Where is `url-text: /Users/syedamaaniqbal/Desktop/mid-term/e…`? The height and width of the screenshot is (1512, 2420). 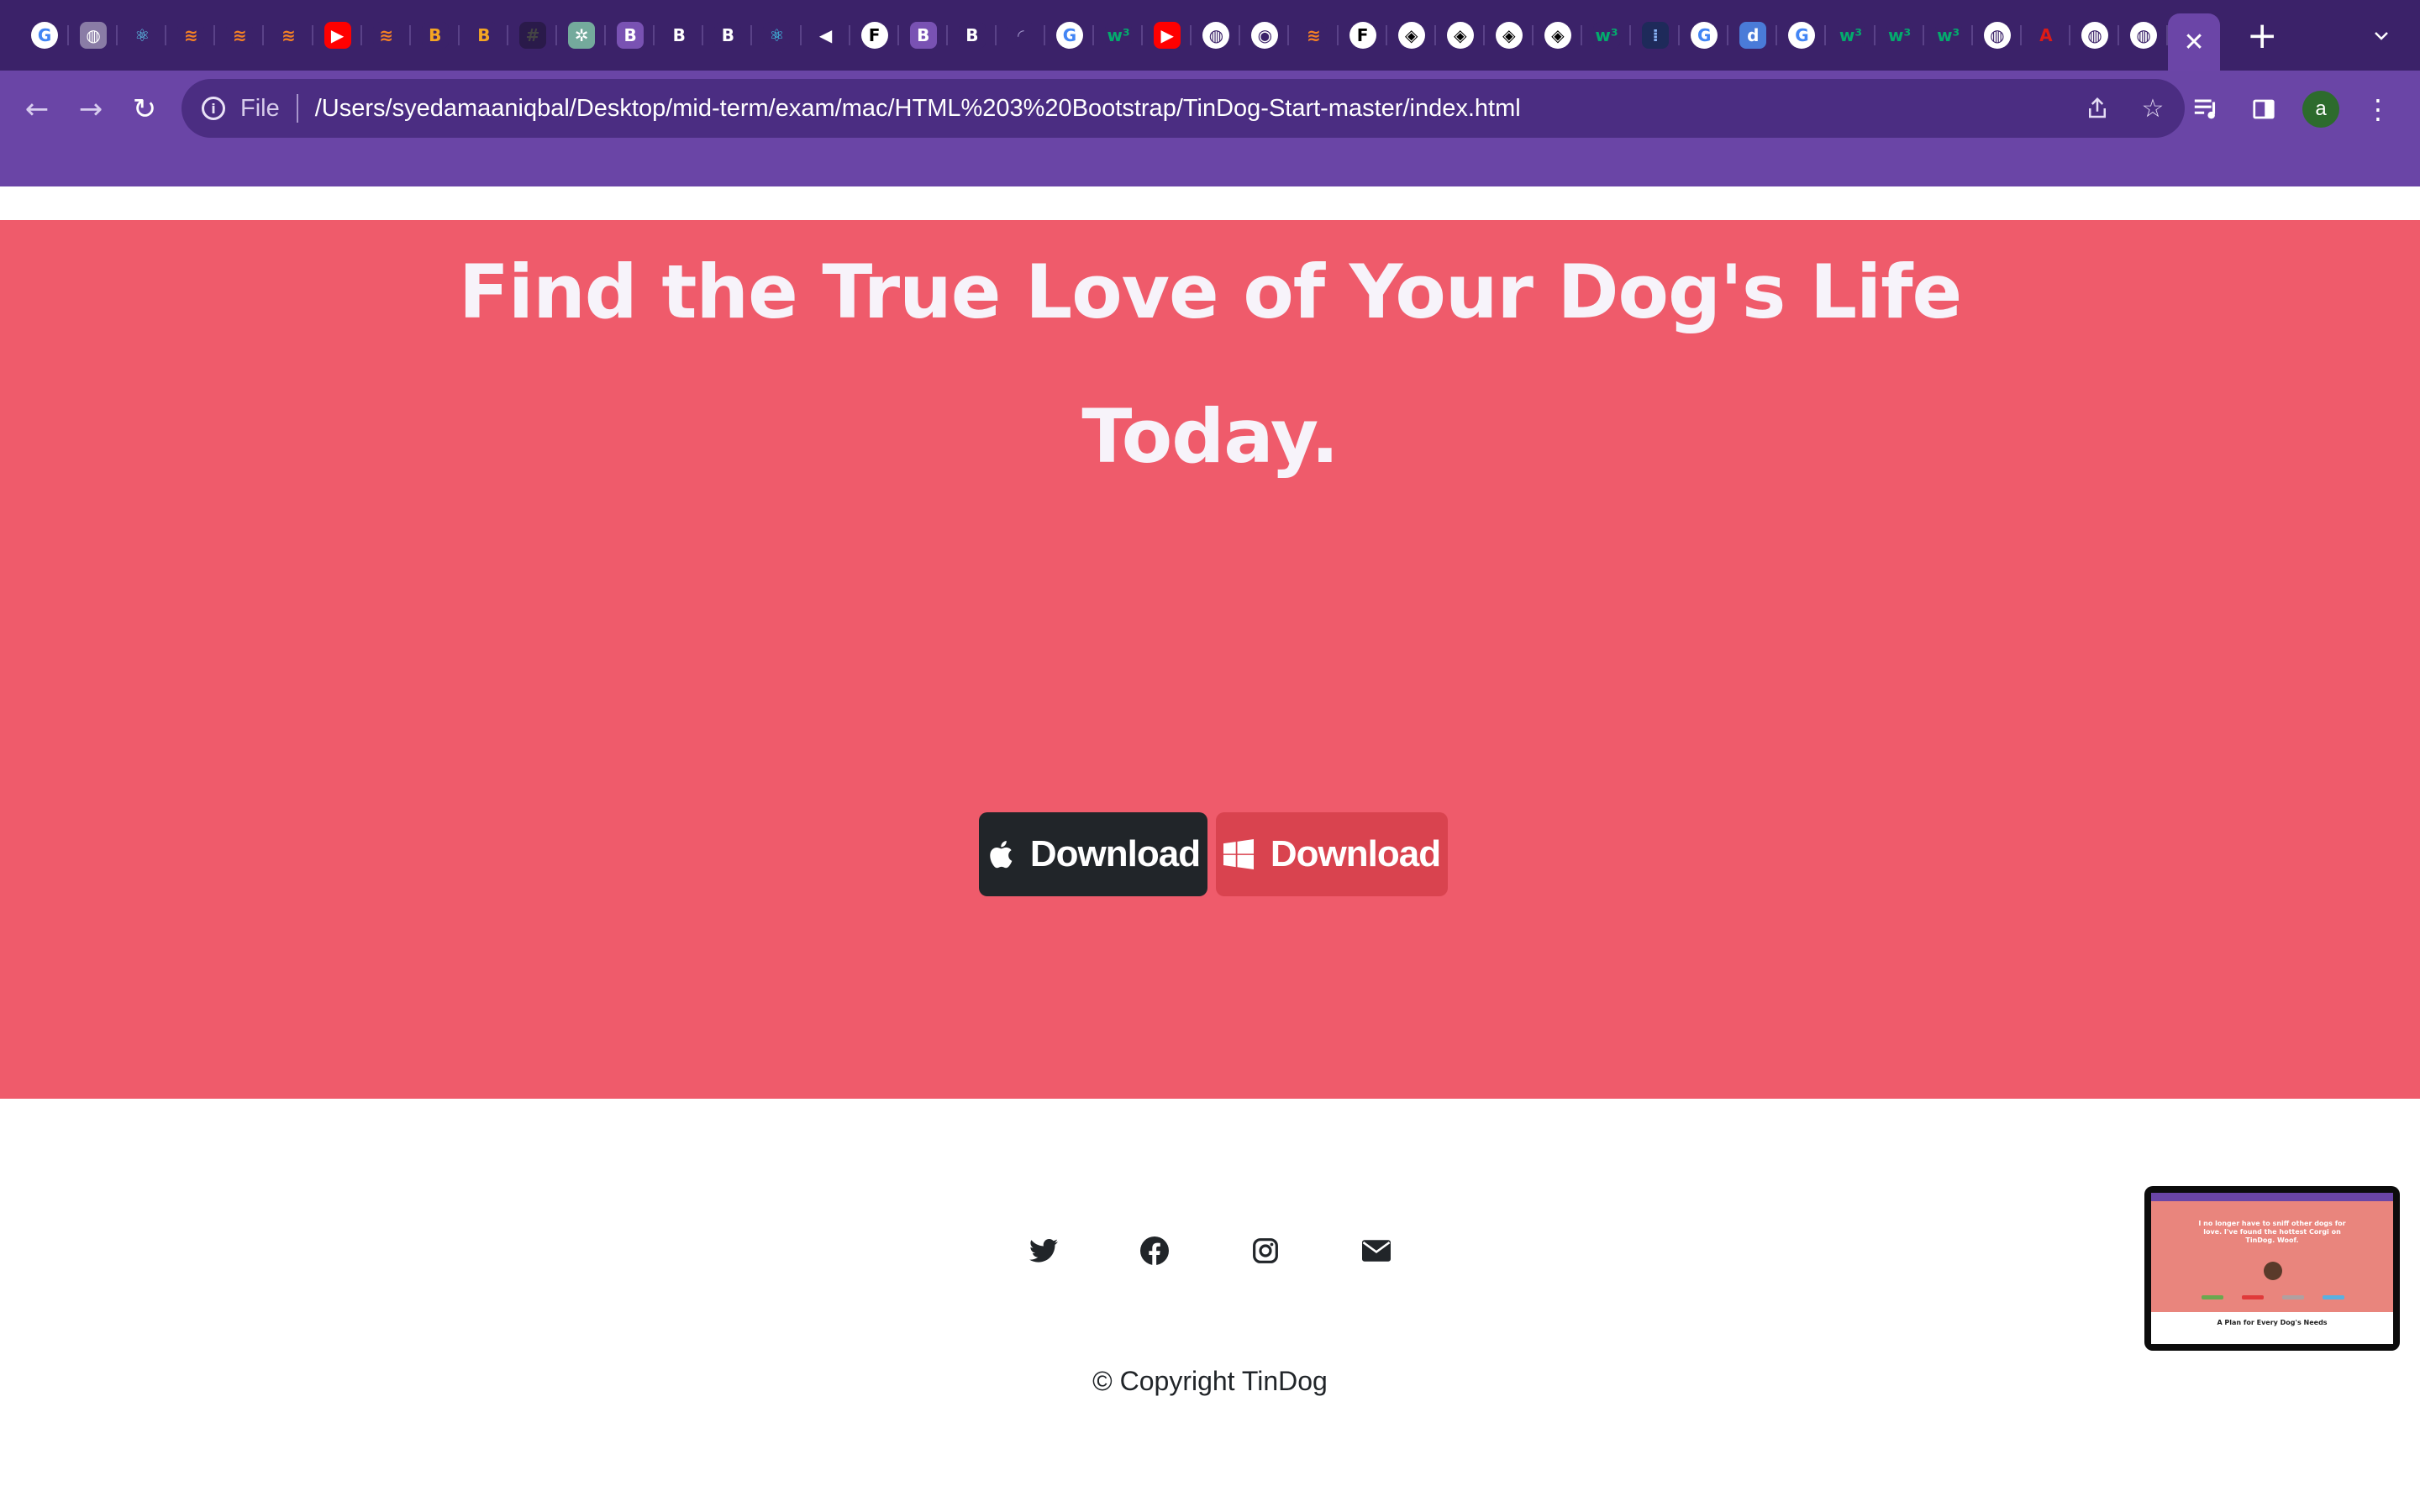 url-text: /Users/syedamaaniqbal/Desktop/mid-term/e… is located at coordinates (918, 109).